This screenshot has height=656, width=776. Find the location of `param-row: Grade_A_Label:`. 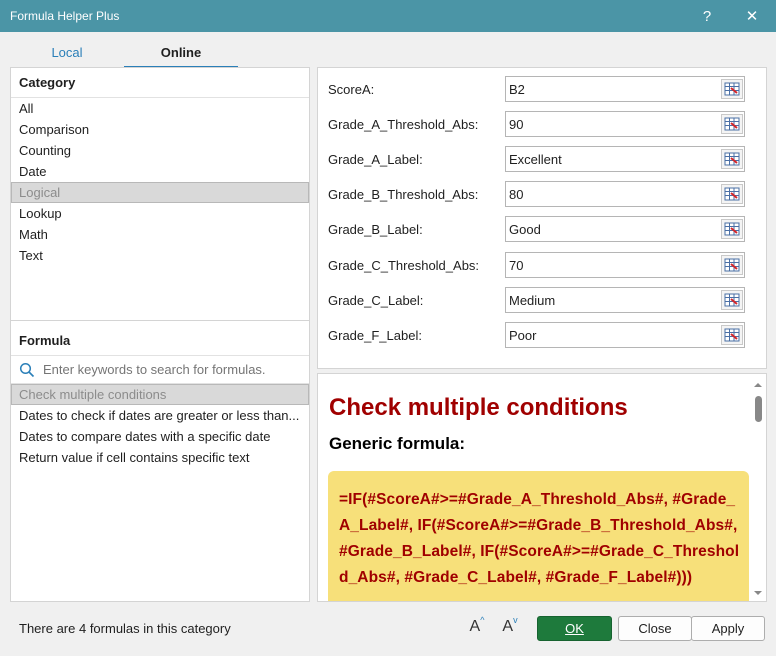

param-row: Grade_A_Label: is located at coordinates (543, 159).